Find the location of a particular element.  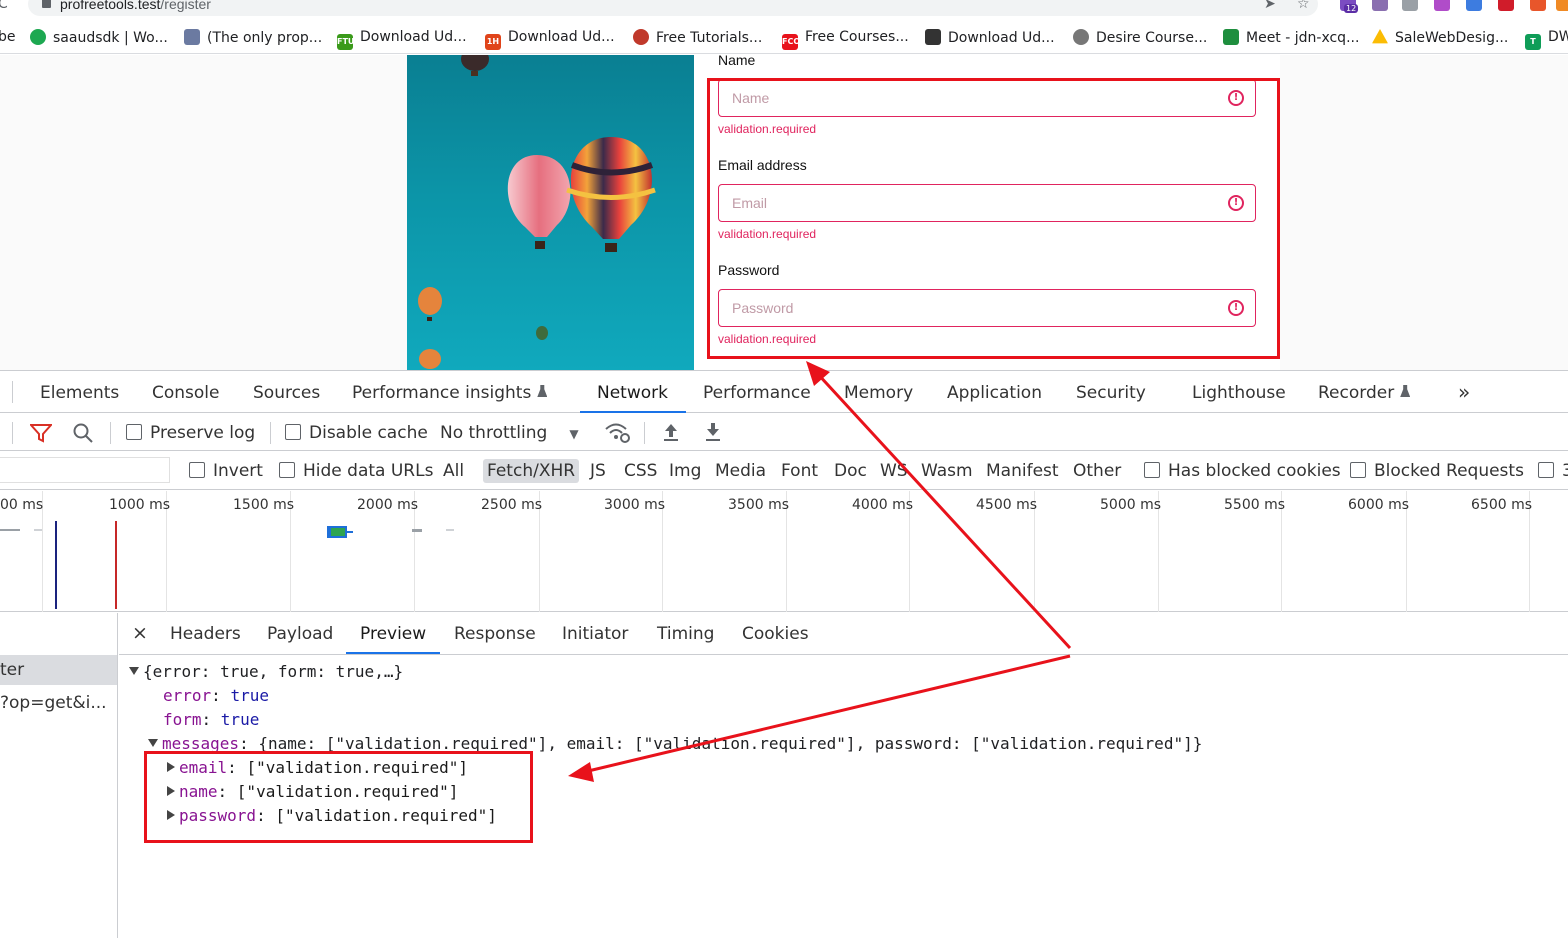

tab-preview: Preview is located at coordinates (393, 634).